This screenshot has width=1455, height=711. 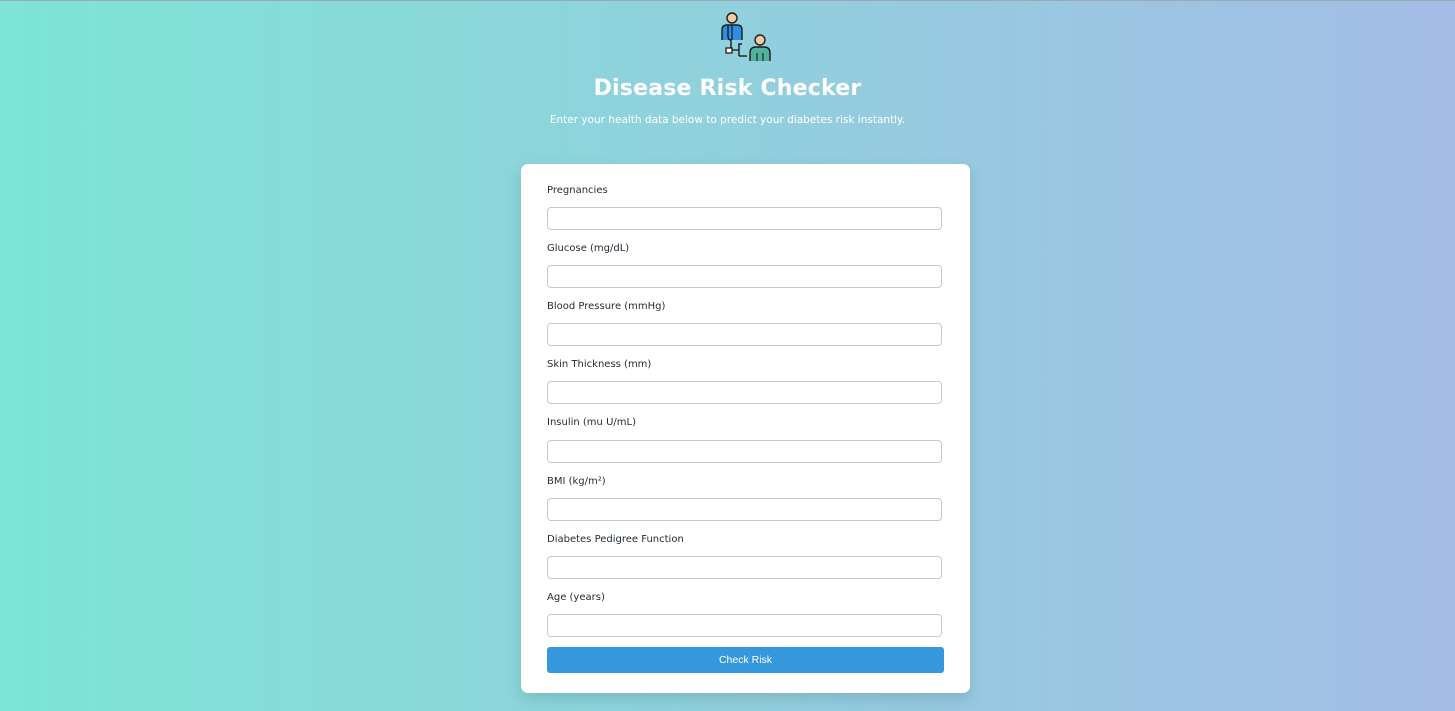 What do you see at coordinates (745, 660) in the screenshot?
I see `check-risk-button: Check Risk` at bounding box center [745, 660].